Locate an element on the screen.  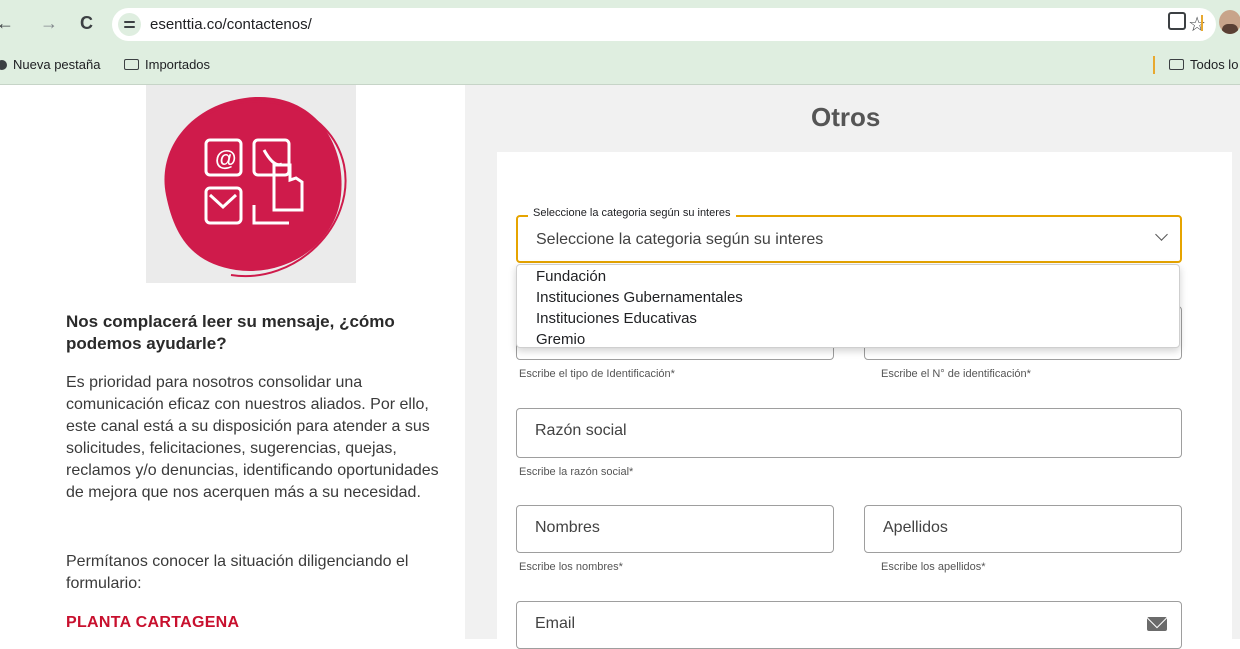
envelope-icon is located at coordinates (1157, 624).